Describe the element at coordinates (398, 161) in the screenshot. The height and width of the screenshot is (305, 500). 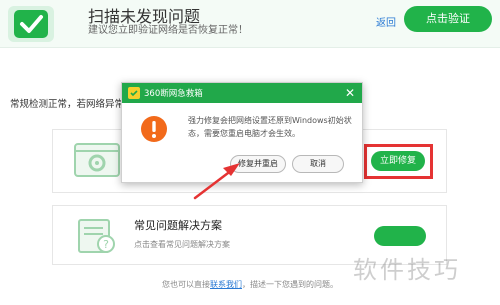
I see `repair-now-button: 立即修复` at that location.